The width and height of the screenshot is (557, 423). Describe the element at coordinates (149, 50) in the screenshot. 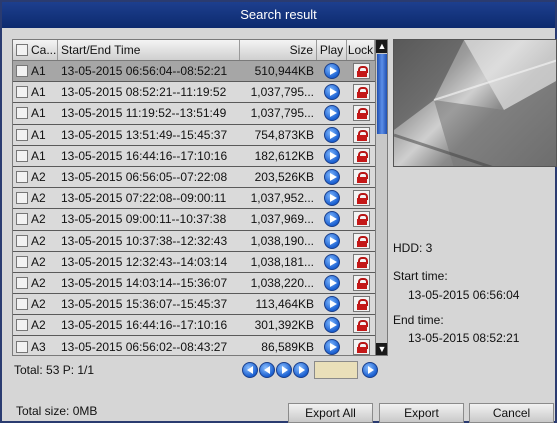

I see `header-time: Start/End Time` at that location.